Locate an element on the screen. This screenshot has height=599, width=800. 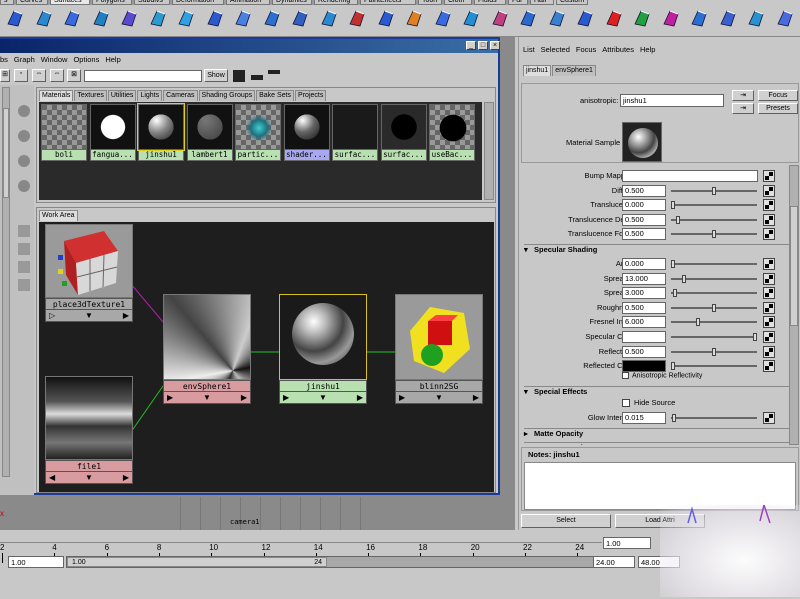
shelf-tab: Rendering is located at coordinates (336, 2).